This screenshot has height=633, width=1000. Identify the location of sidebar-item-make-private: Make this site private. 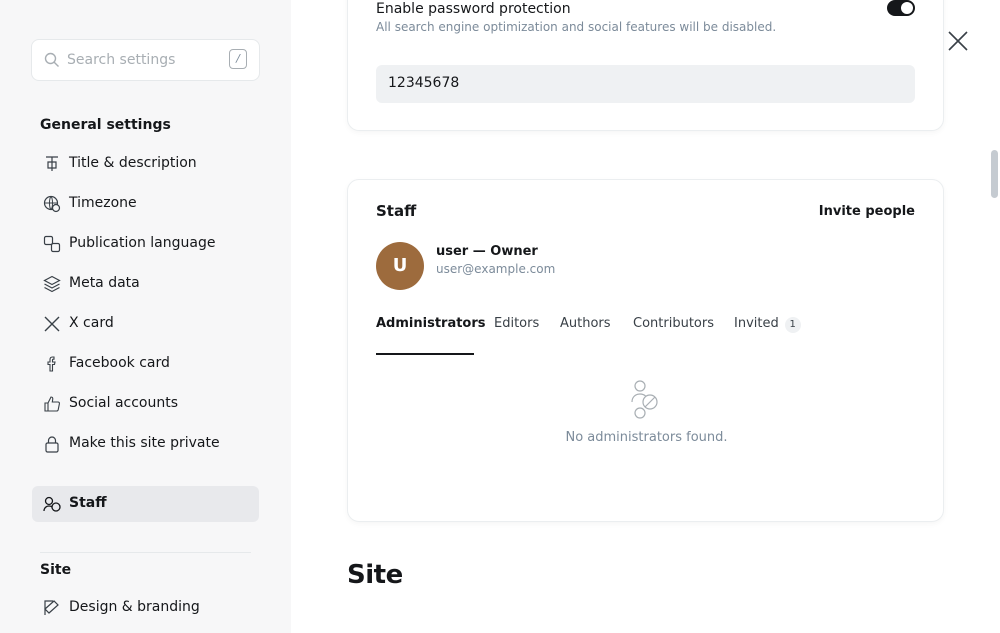
(145, 444).